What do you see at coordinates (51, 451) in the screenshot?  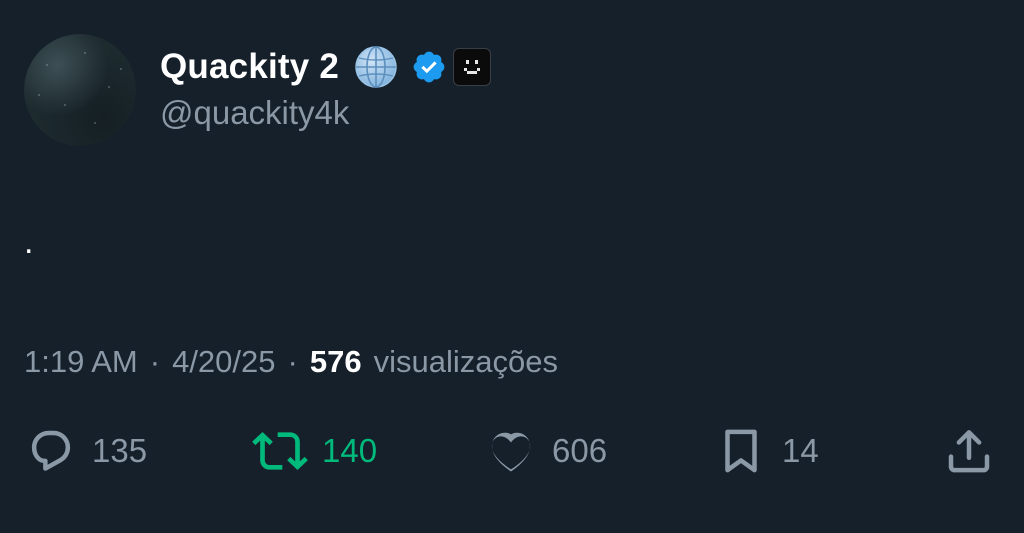 I see `reply-icon` at bounding box center [51, 451].